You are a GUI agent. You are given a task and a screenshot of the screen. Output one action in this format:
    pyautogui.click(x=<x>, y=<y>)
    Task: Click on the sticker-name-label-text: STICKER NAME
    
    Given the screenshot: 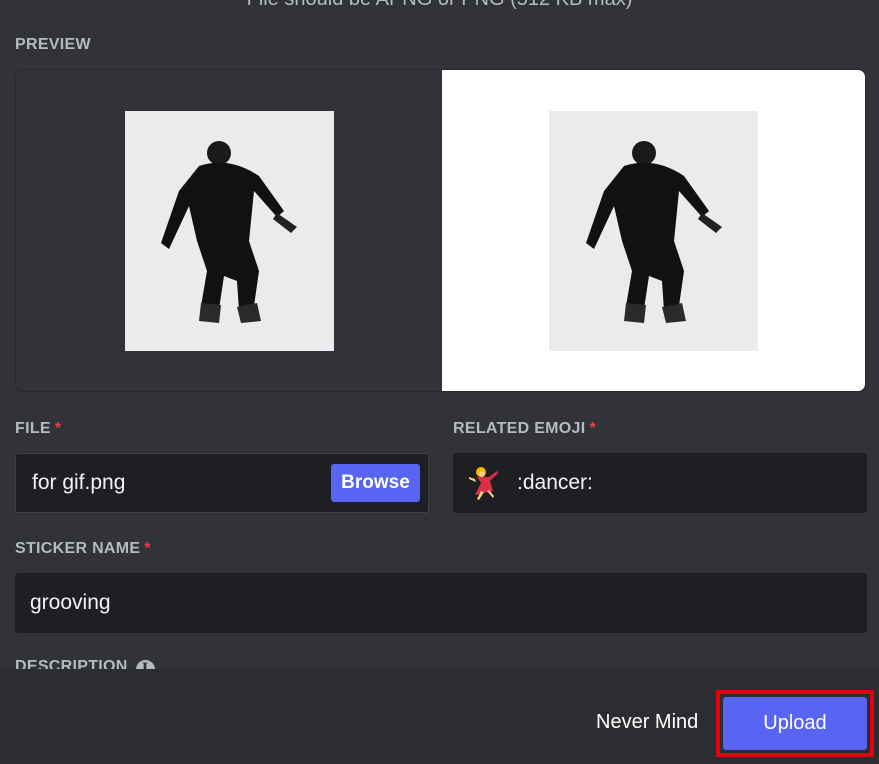 What is the action you would take?
    pyautogui.click(x=78, y=548)
    